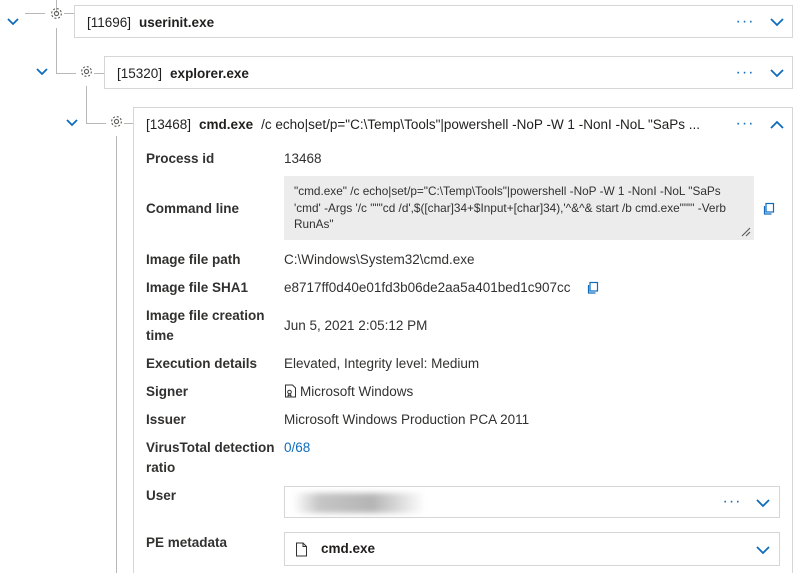  I want to click on process-name: userinit.exe, so click(177, 22).